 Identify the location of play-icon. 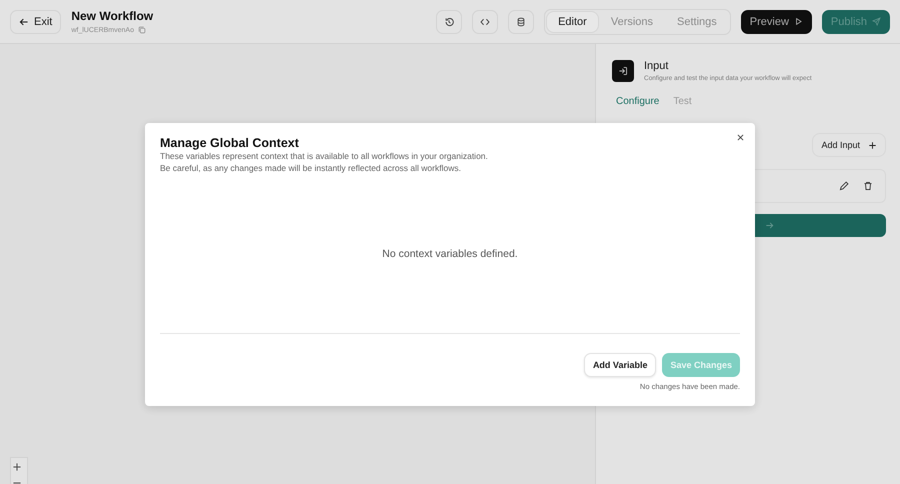
(798, 21).